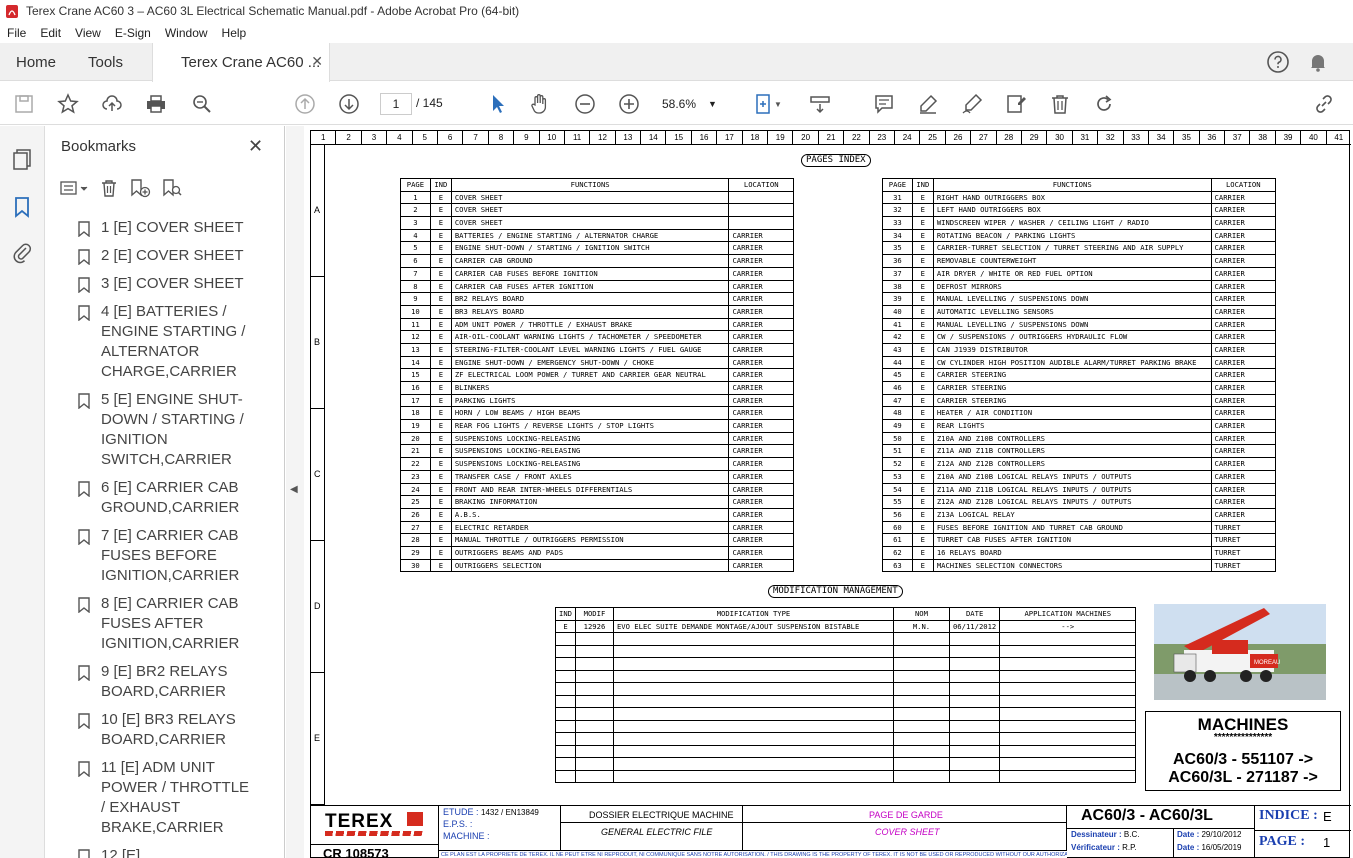 This screenshot has height=858, width=1353. Describe the element at coordinates (317, 61) in the screenshot. I see `close-tab-icon: ✕` at that location.